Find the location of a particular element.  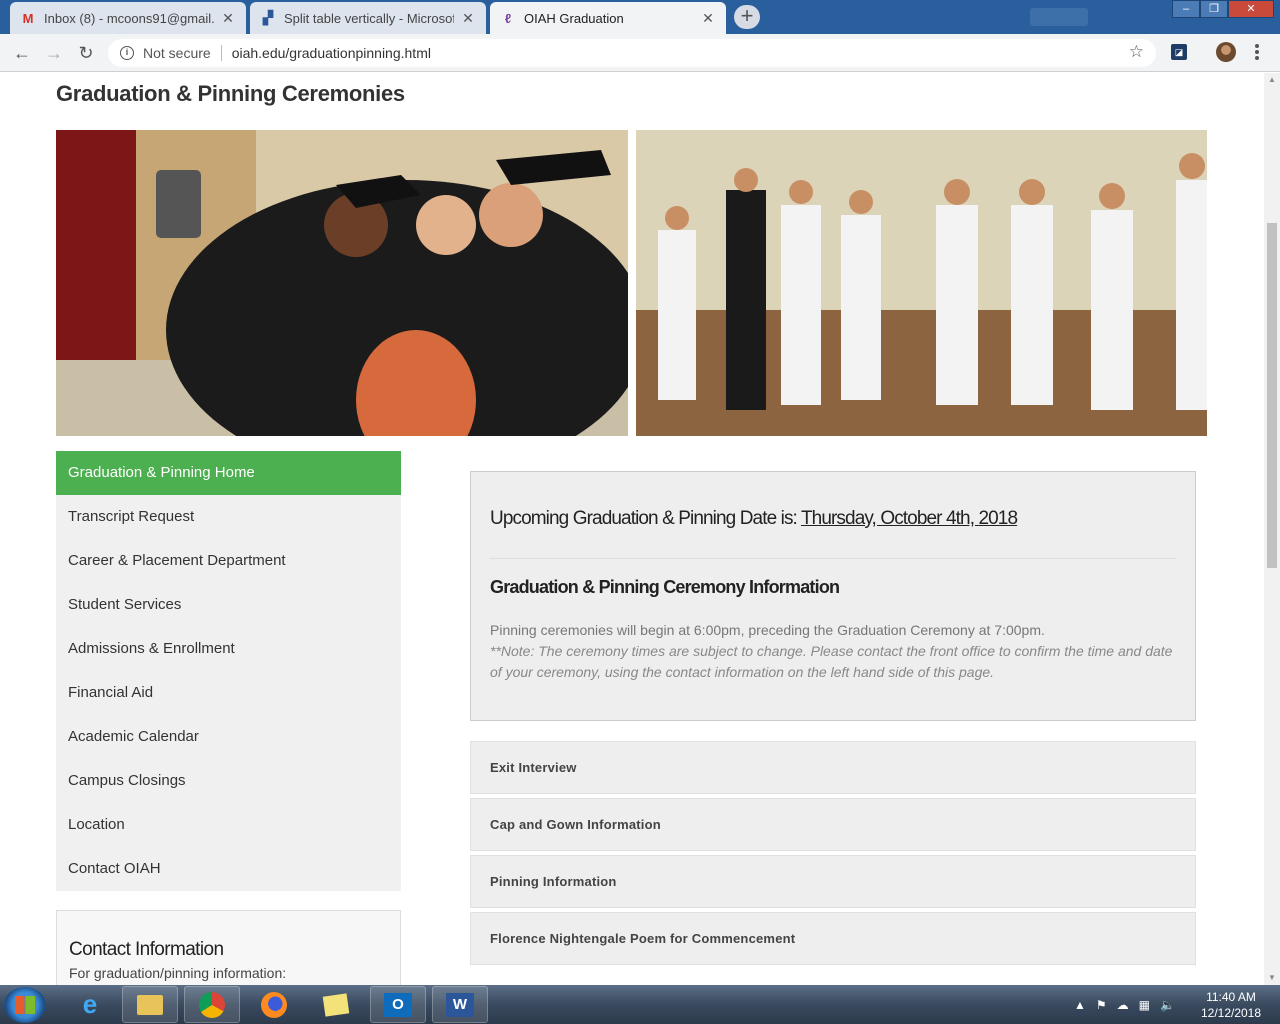

sidebar-item-contact-oiah: Contact OIAH is located at coordinates (228, 869).